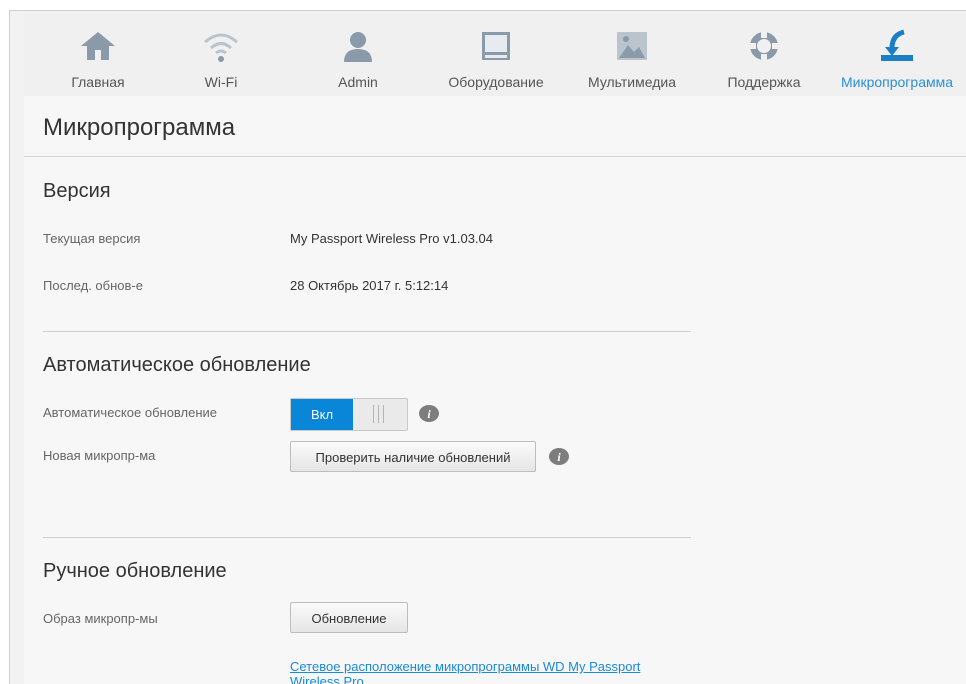  What do you see at coordinates (77, 191) in the screenshot?
I see `section-heading-version: Версия` at bounding box center [77, 191].